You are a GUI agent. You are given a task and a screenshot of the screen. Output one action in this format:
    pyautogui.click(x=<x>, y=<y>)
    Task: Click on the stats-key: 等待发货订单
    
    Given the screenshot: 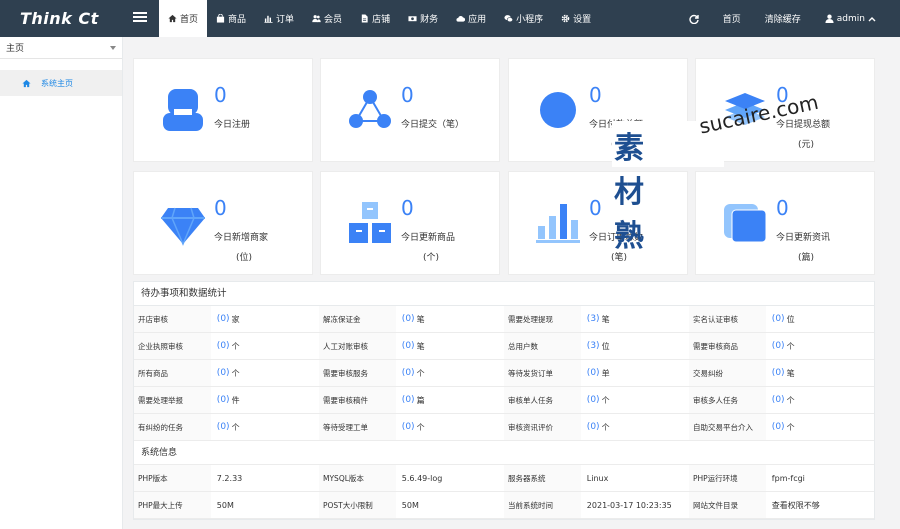 What is the action you would take?
    pyautogui.click(x=542, y=373)
    